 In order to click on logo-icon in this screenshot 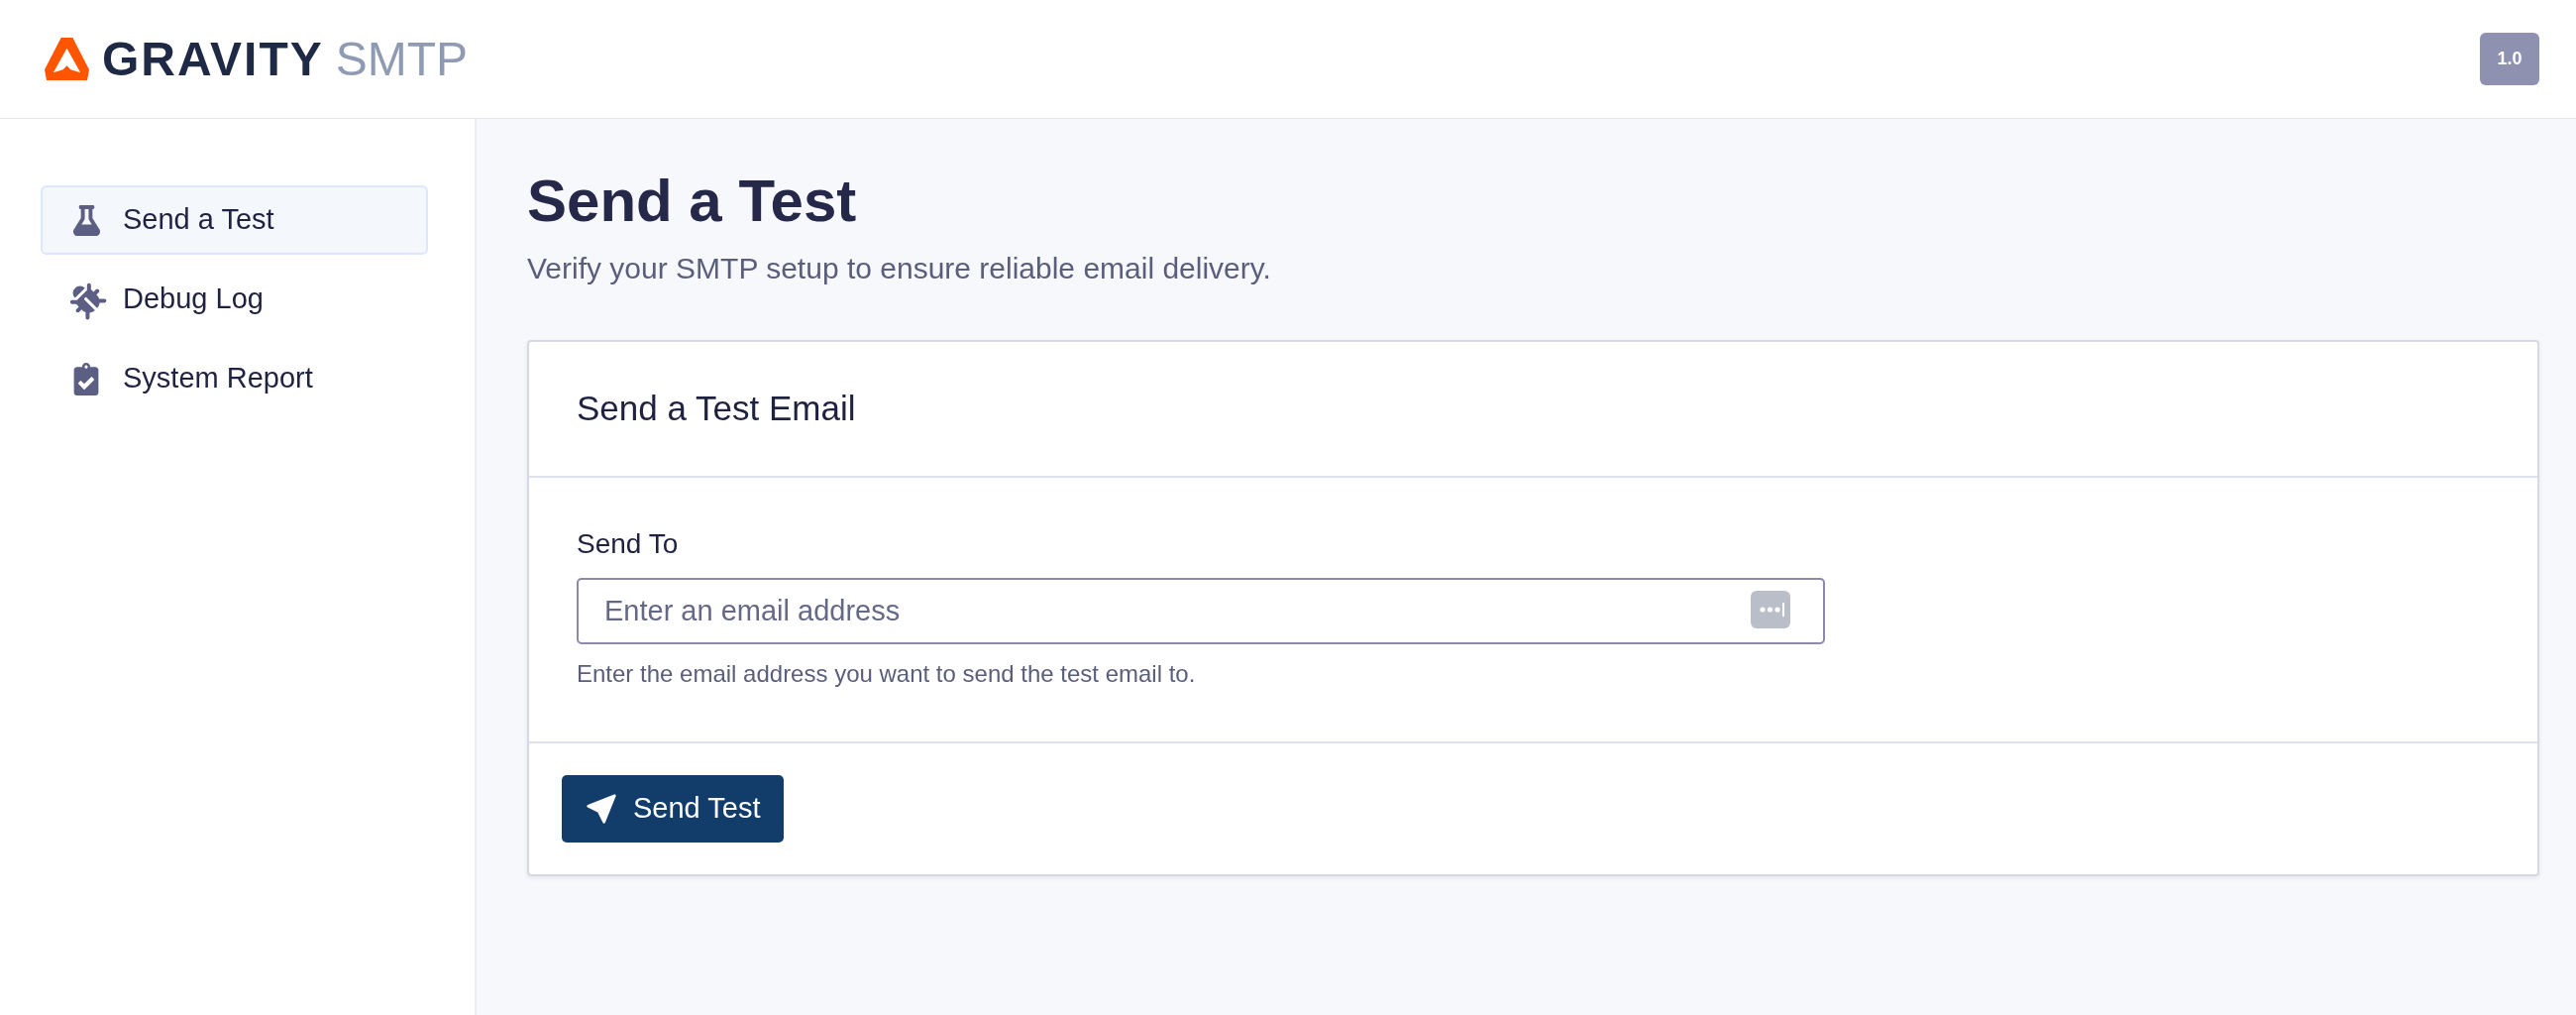, I will do `click(67, 59)`.